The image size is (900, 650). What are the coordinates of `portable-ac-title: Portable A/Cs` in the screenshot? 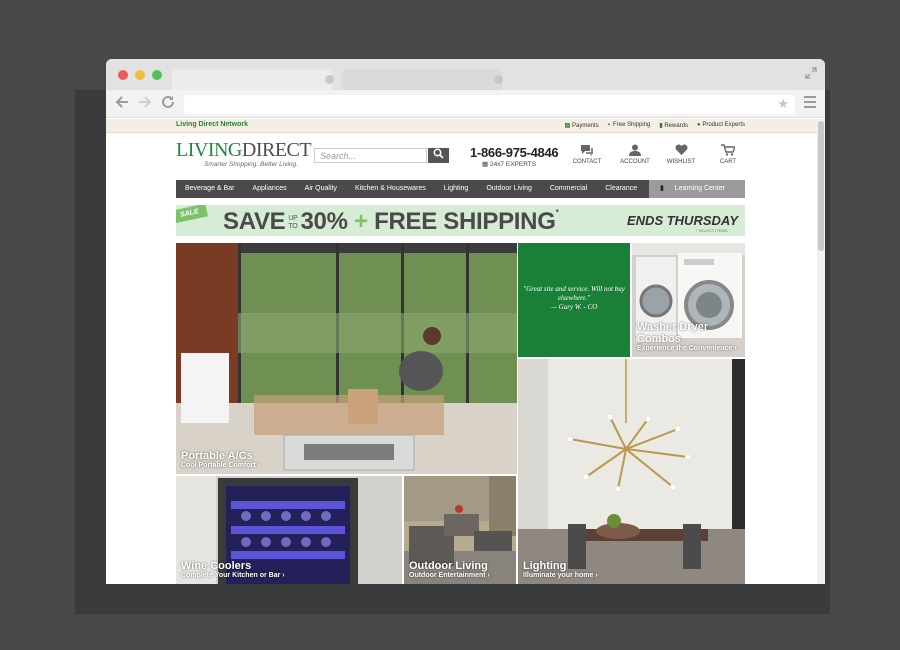 It's located at (217, 456).